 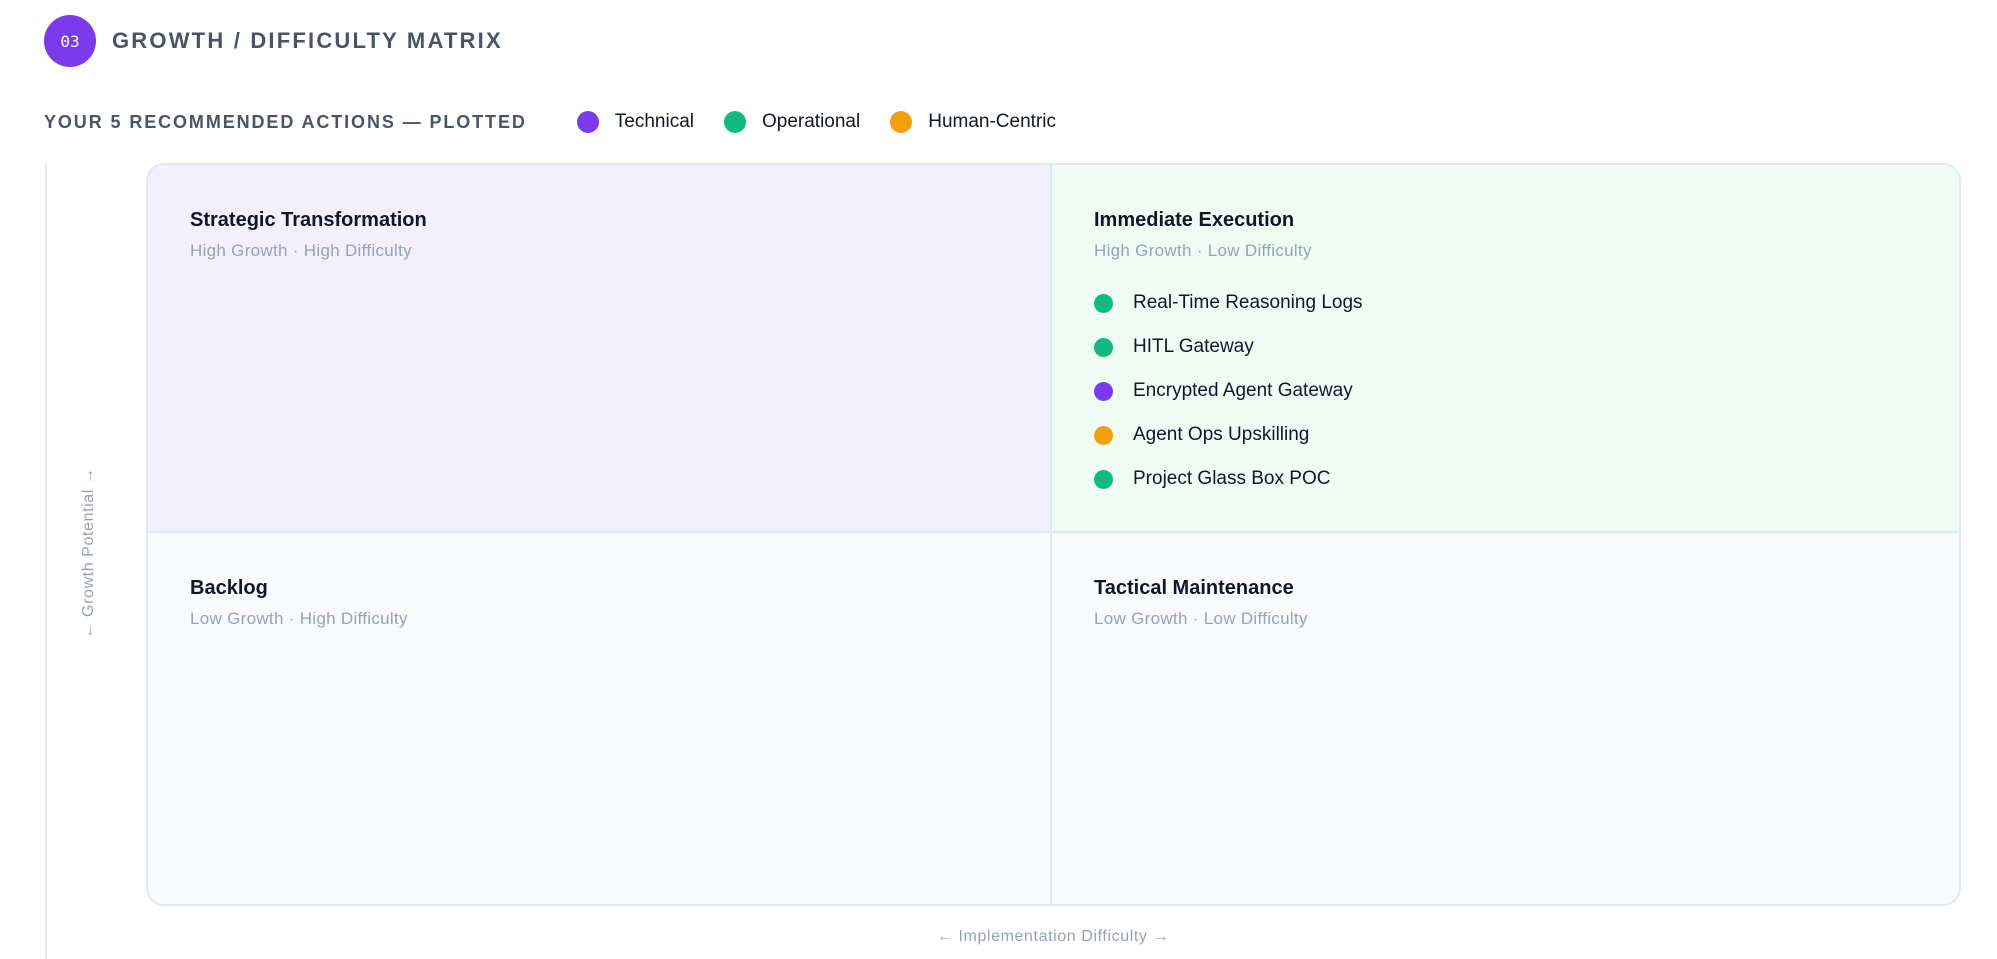 I want to click on action-item-label: Encrypted Agent Gateway, so click(x=1243, y=390).